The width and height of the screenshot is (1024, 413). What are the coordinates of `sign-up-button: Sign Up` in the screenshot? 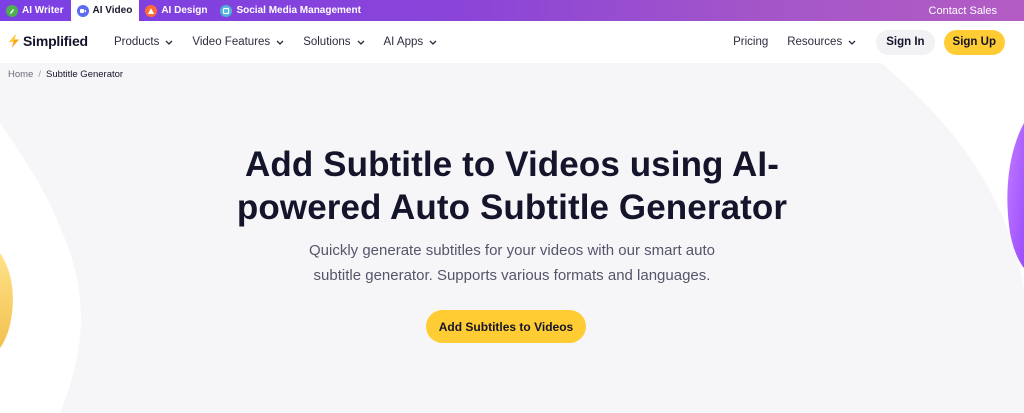 It's located at (974, 42).